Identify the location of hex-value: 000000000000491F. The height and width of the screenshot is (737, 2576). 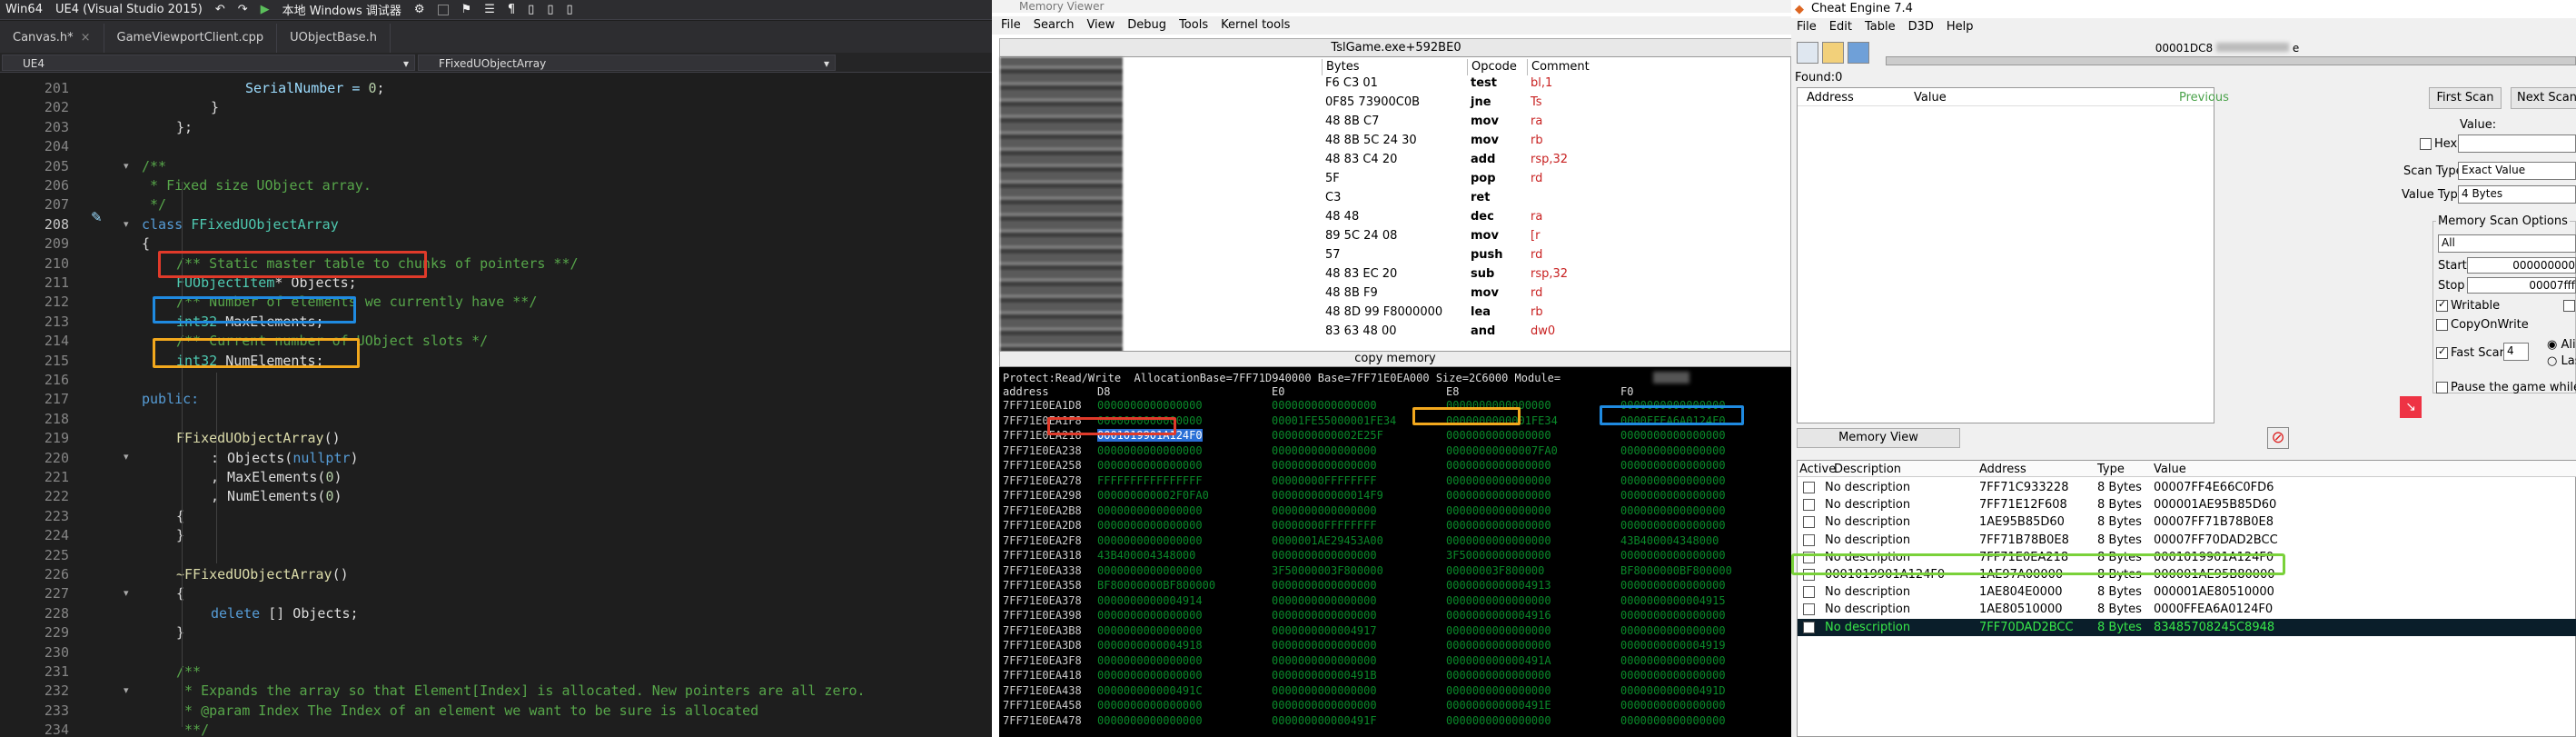
(1324, 720).